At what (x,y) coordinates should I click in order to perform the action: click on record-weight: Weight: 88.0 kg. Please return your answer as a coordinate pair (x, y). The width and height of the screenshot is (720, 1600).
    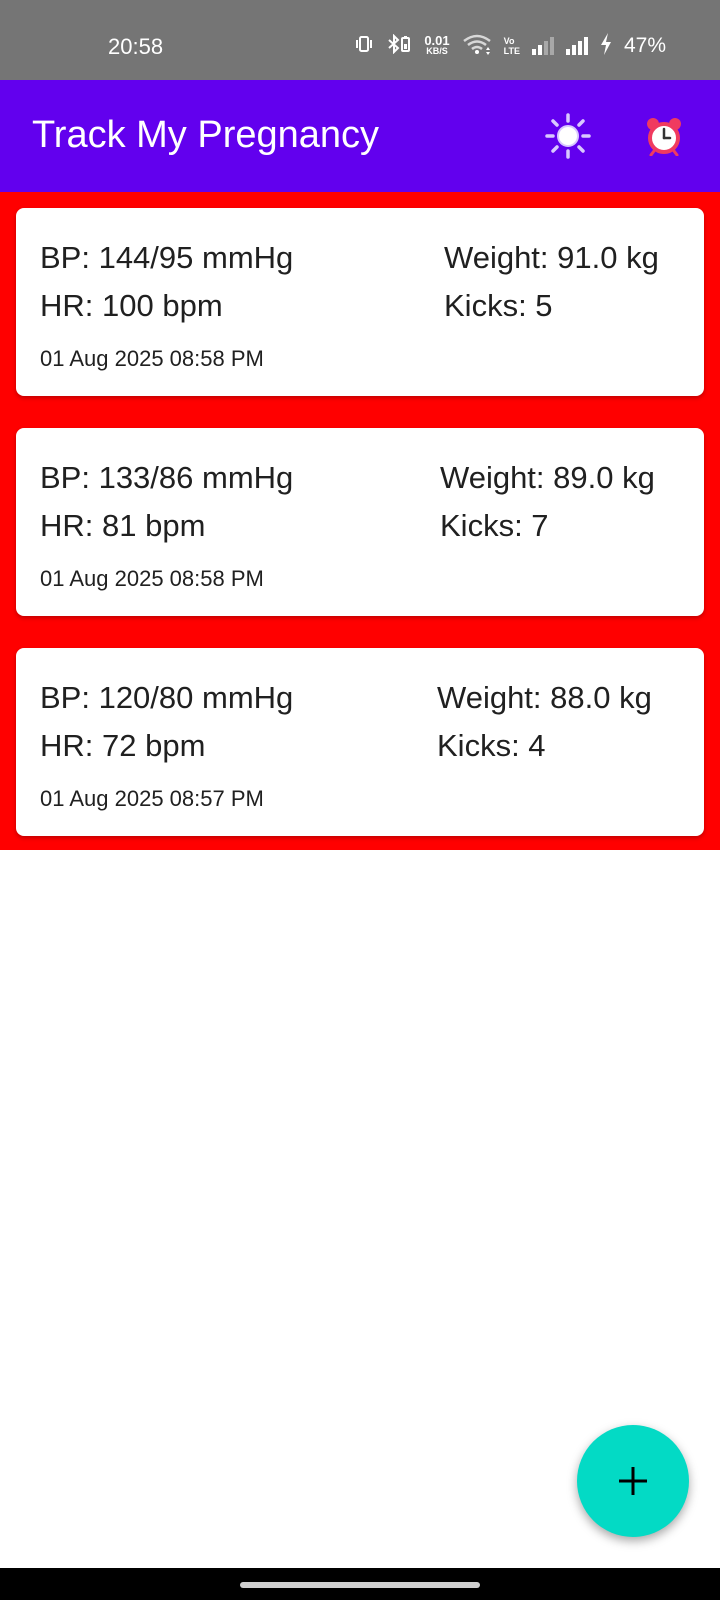
    Looking at the image, I should click on (544, 697).